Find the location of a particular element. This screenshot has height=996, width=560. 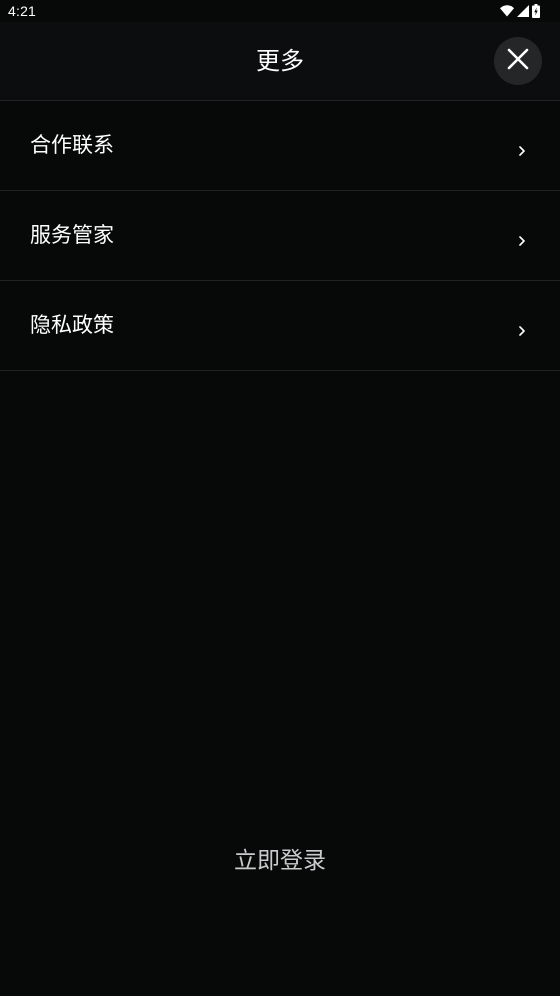

page-title: 更多 is located at coordinates (280, 61).